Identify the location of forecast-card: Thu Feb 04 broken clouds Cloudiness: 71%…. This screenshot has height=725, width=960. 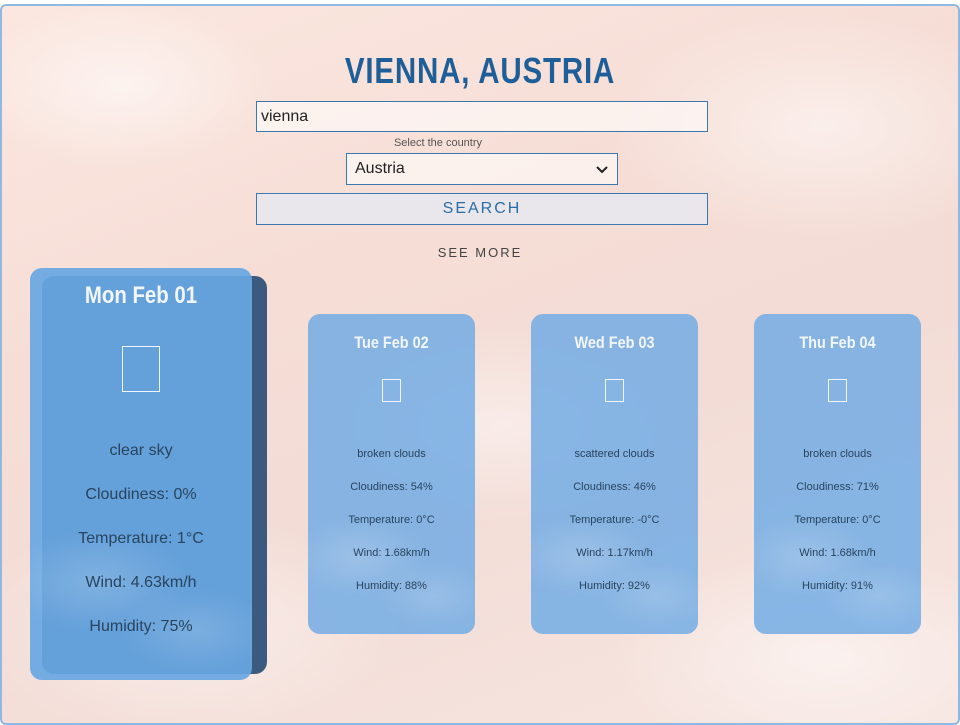
(837, 474).